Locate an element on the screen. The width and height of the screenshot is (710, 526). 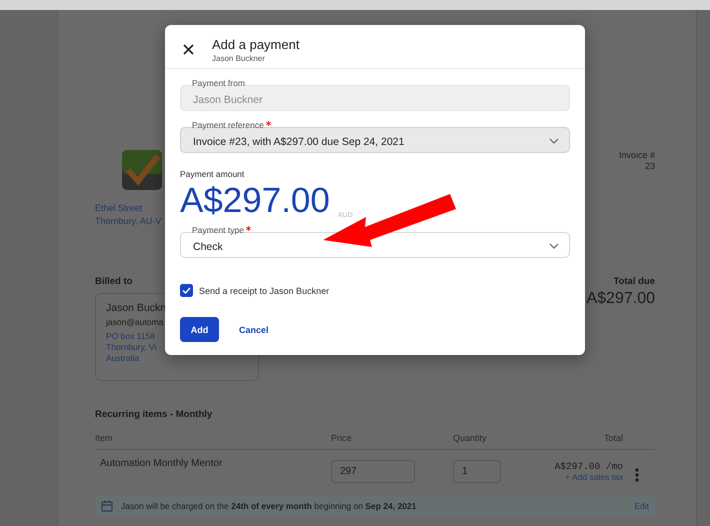
customer-address-line: PO box 1158 is located at coordinates (131, 336).